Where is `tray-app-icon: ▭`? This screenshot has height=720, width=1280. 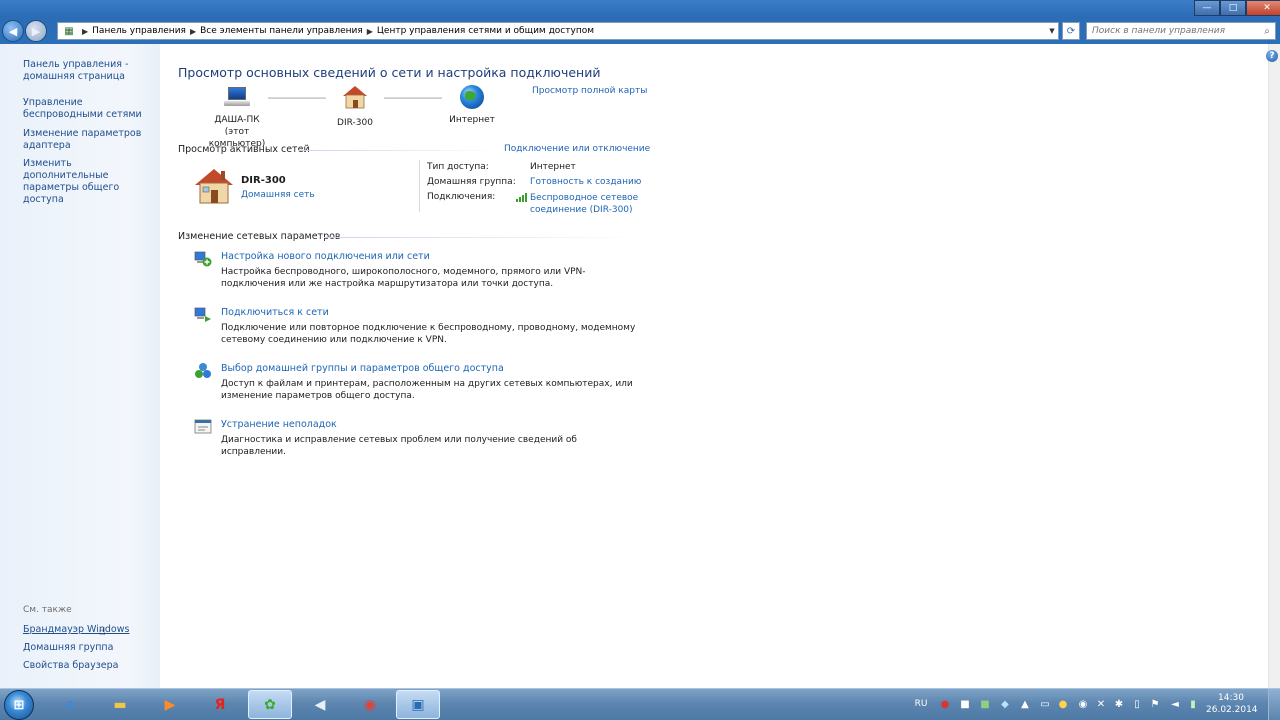 tray-app-icon: ▭ is located at coordinates (1045, 704).